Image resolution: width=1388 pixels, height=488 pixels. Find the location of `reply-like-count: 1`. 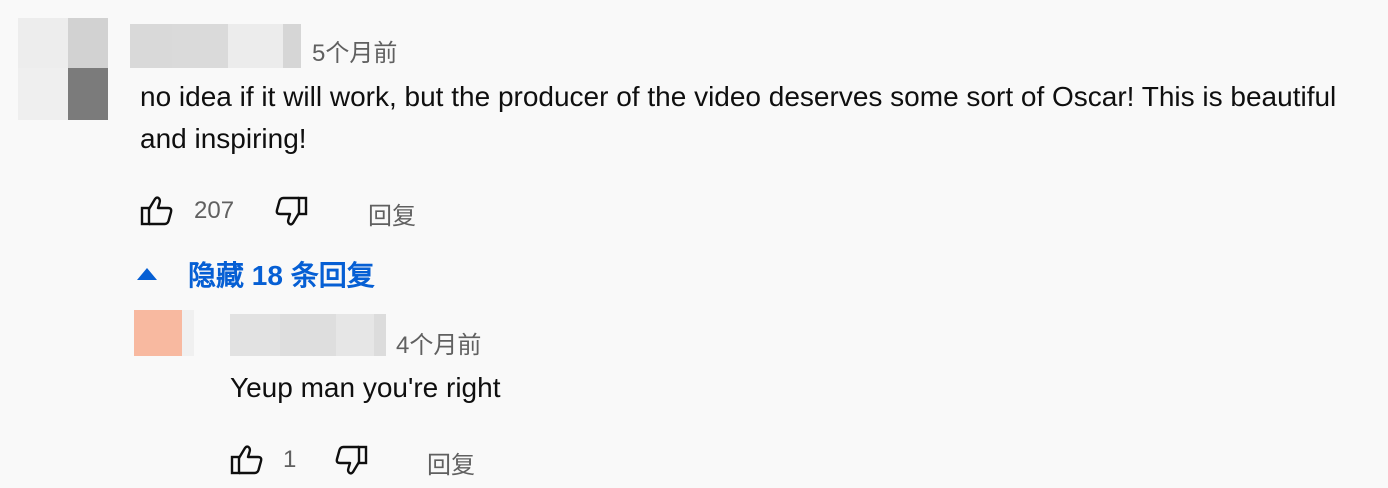

reply-like-count: 1 is located at coordinates (290, 459).